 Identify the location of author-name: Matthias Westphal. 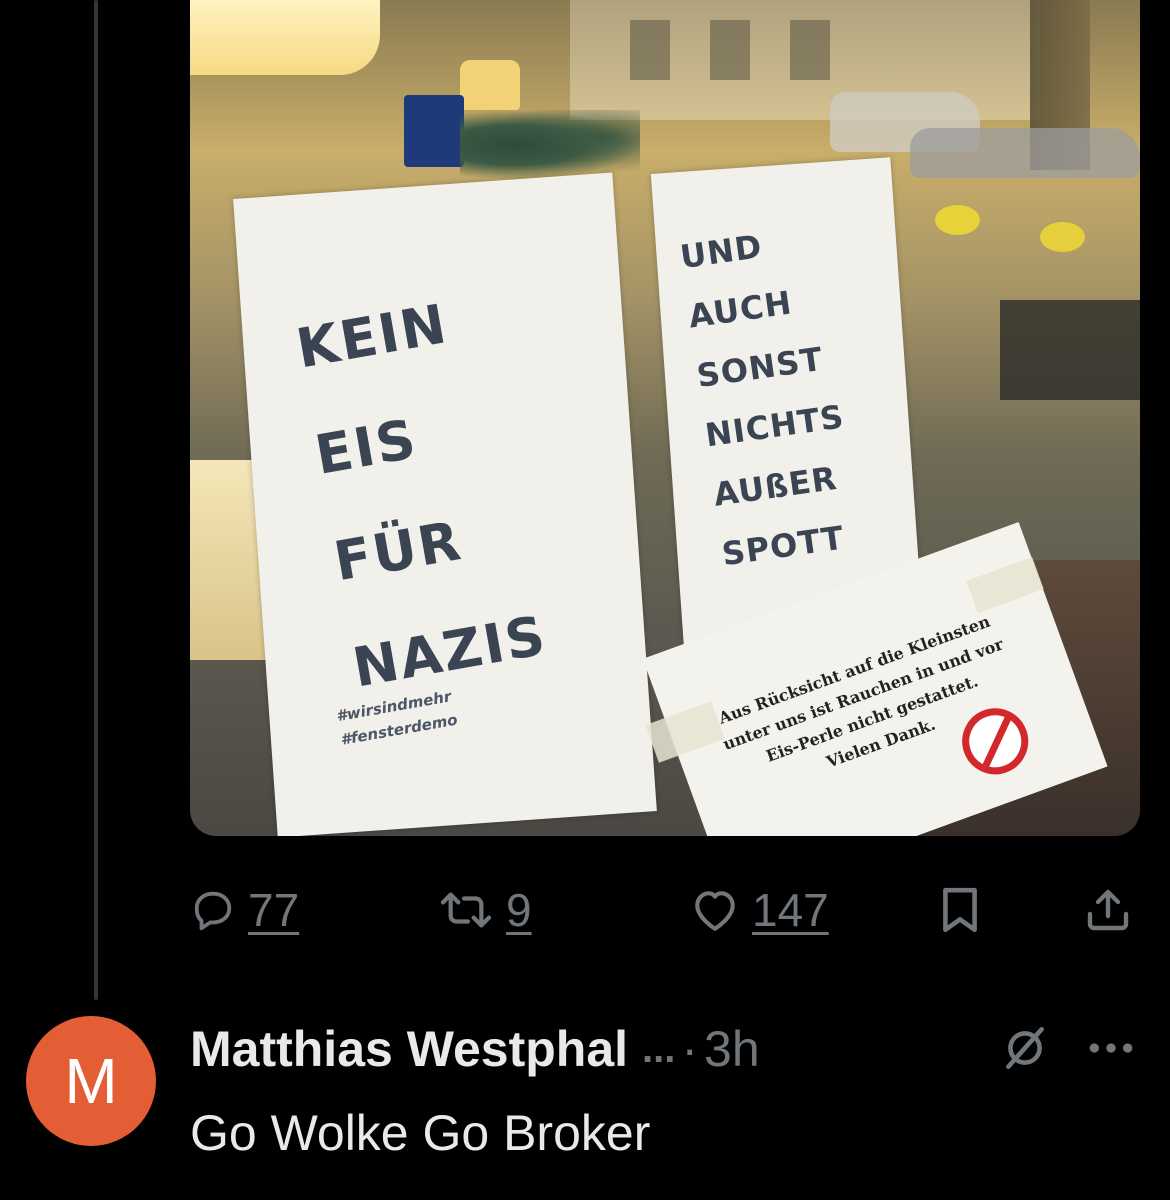
(409, 1049).